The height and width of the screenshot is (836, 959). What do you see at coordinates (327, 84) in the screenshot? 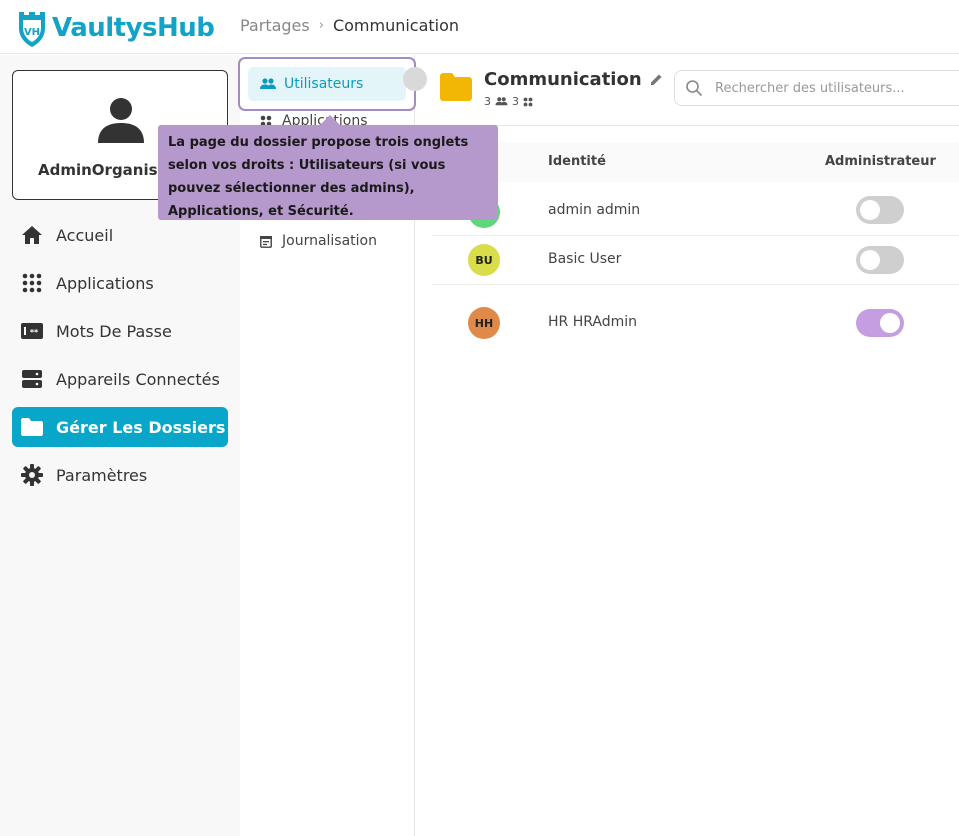
I see `tab-highlight-frame` at bounding box center [327, 84].